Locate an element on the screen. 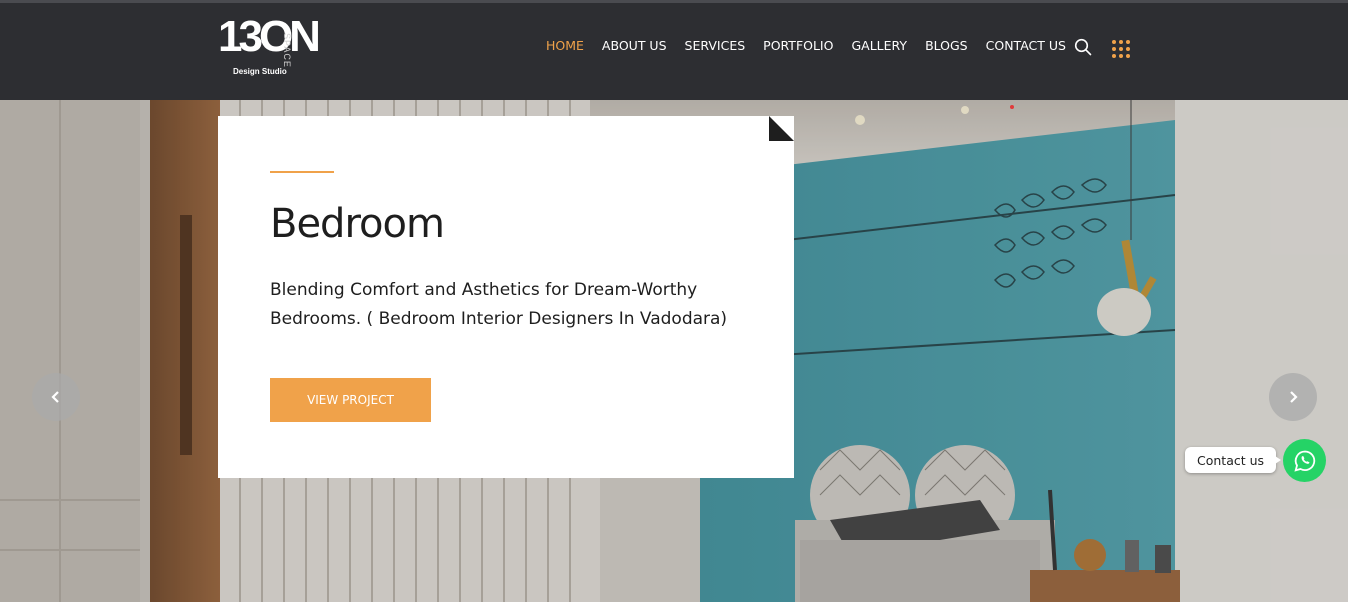  whatsapp-button is located at coordinates (1304, 460).